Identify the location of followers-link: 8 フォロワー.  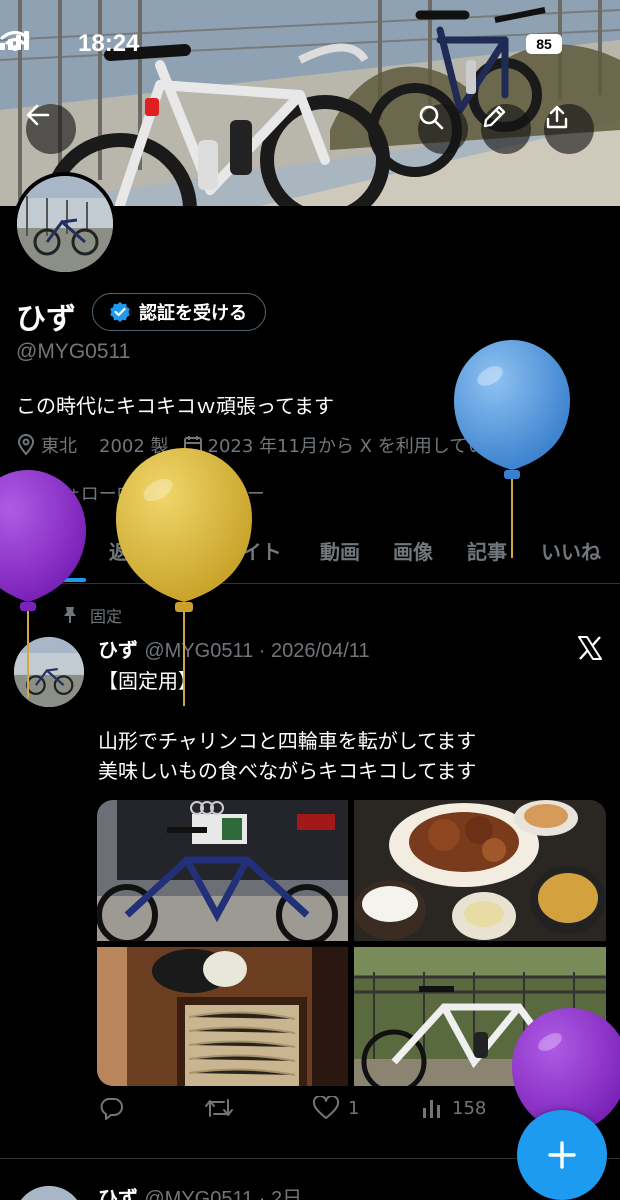
(211, 494).